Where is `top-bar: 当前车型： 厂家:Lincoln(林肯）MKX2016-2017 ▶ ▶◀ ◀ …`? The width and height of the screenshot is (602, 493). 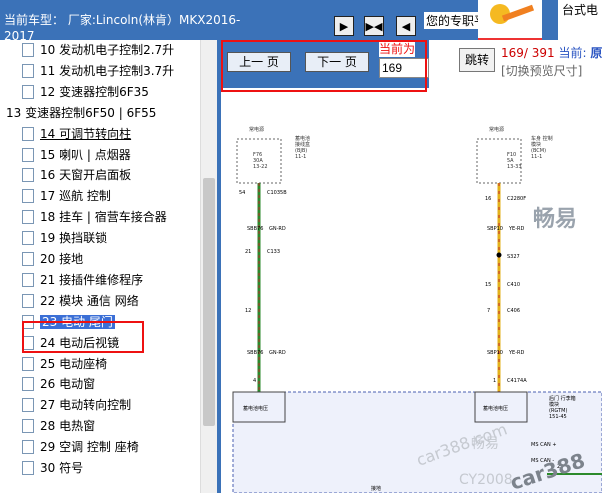 top-bar: 当前车型： 厂家:Lincoln(林肯）MKX2016-2017 ▶ ▶◀ ◀ … is located at coordinates (301, 21).